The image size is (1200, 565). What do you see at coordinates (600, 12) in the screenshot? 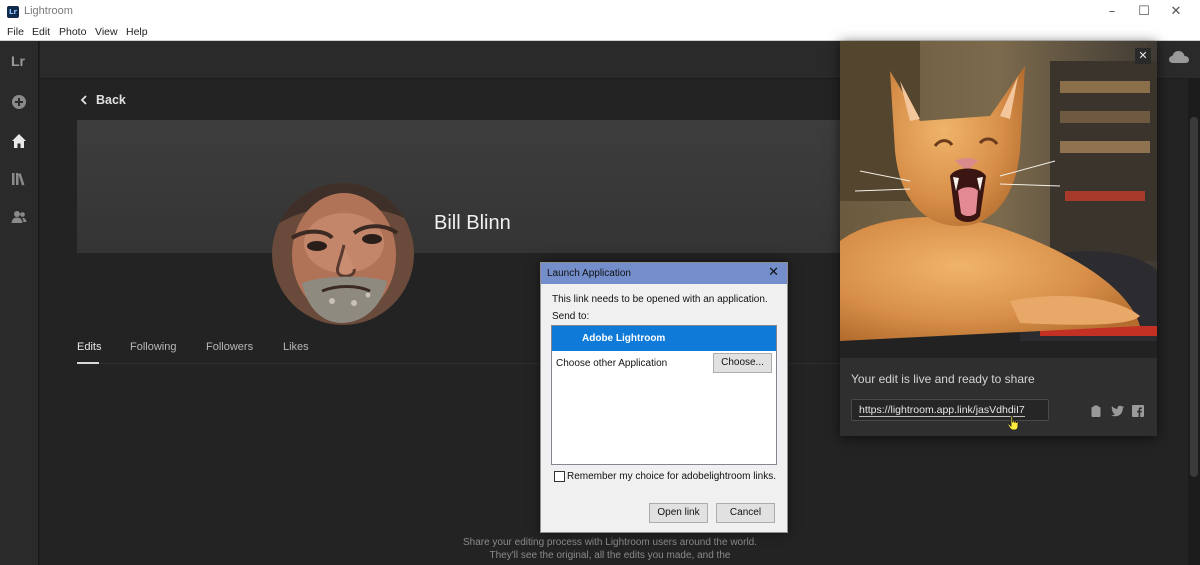
I see `window-titlebar: Lr Lightroom – ☐ ✕` at bounding box center [600, 12].